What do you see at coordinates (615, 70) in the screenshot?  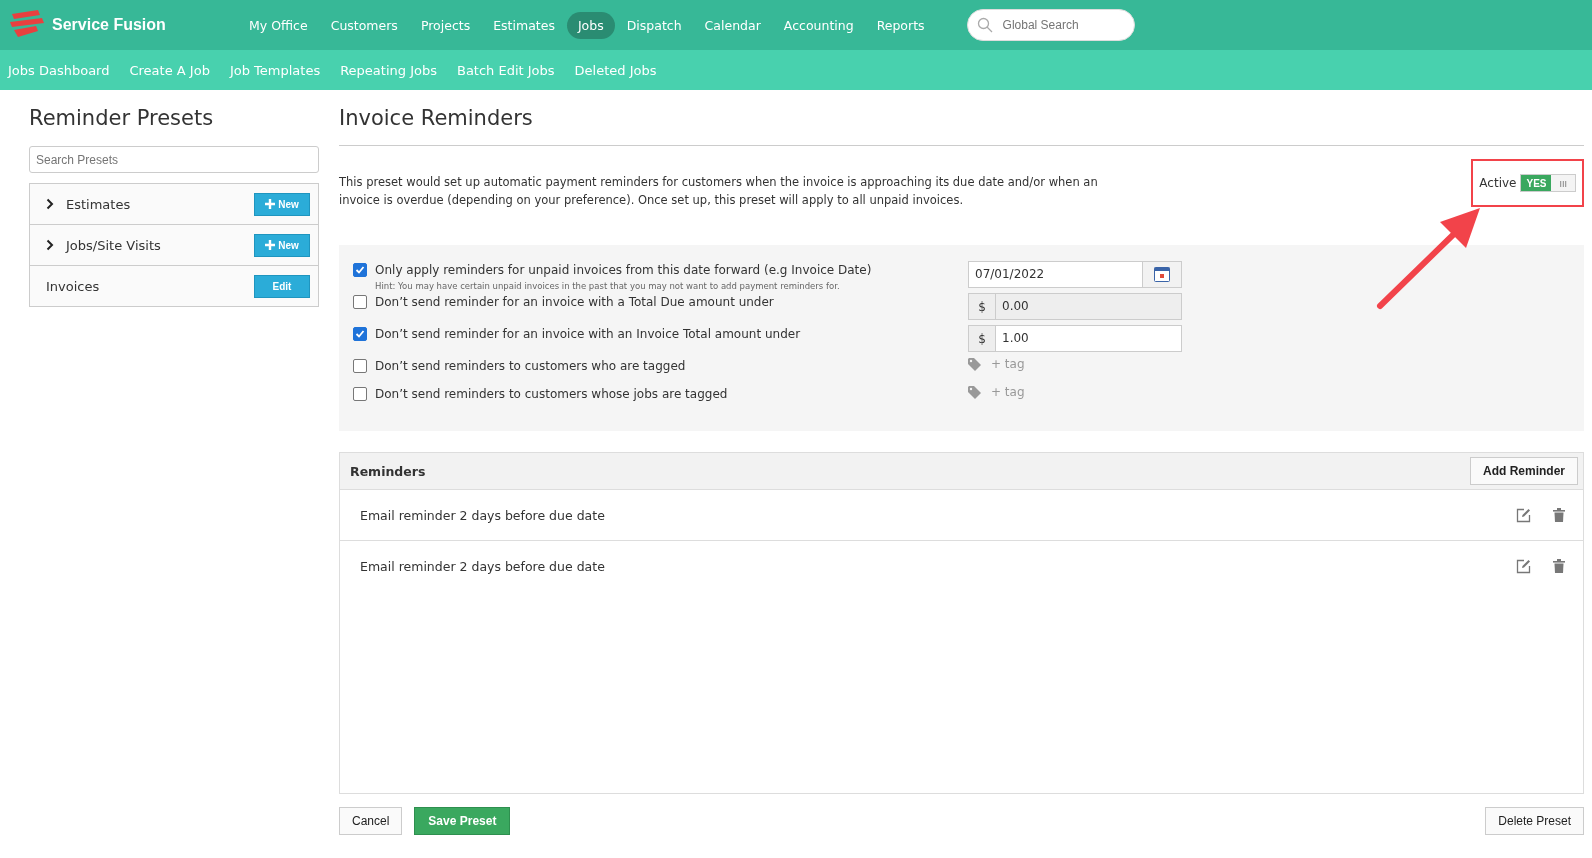 I see `subnav-link: Deleted Jobs` at bounding box center [615, 70].